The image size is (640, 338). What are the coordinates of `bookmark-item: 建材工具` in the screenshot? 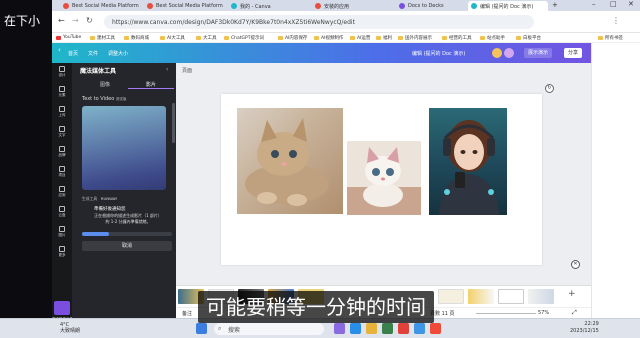 It's located at (102, 38).